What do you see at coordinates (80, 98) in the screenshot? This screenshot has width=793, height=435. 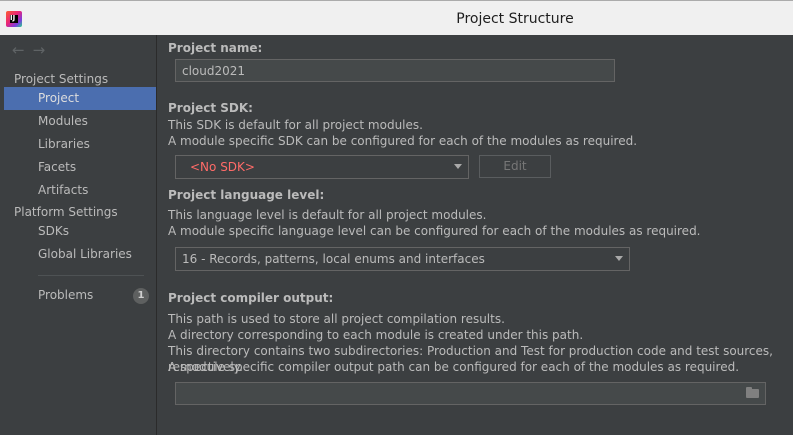 I see `sidebar-item-project: Project` at bounding box center [80, 98].